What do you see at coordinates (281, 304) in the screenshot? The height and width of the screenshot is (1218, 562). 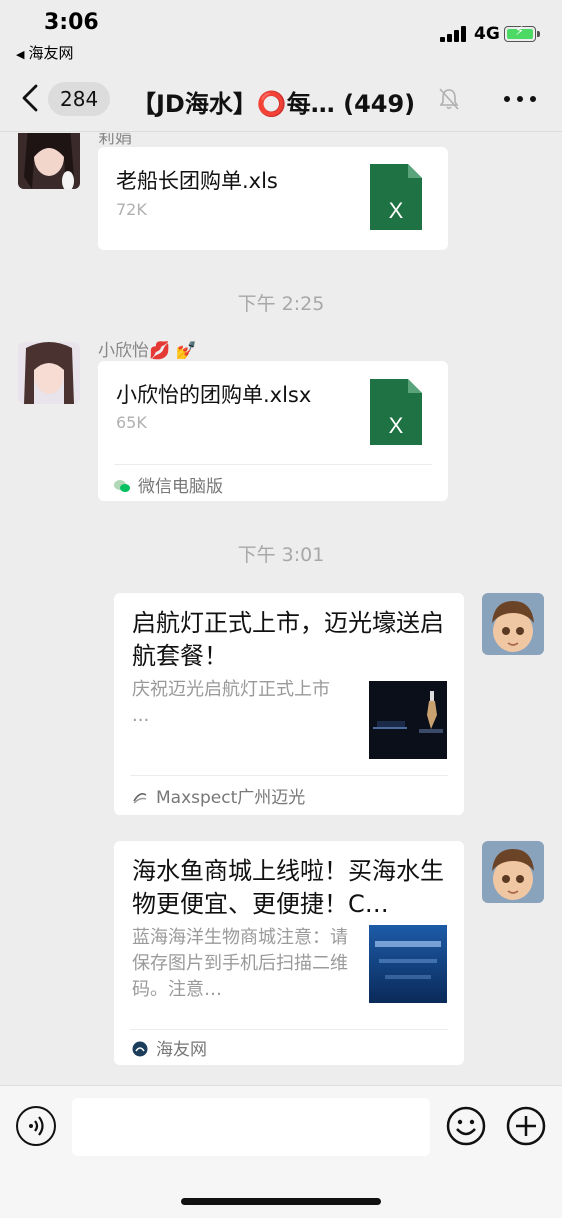 I see `timestamp: 下午 2:25` at bounding box center [281, 304].